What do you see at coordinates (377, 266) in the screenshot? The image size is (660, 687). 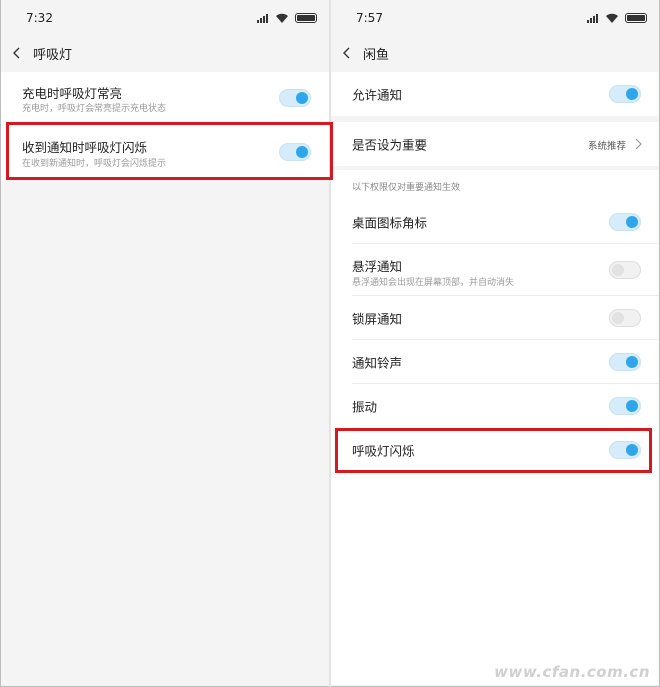 I see `item-label: 悬浮通知` at bounding box center [377, 266].